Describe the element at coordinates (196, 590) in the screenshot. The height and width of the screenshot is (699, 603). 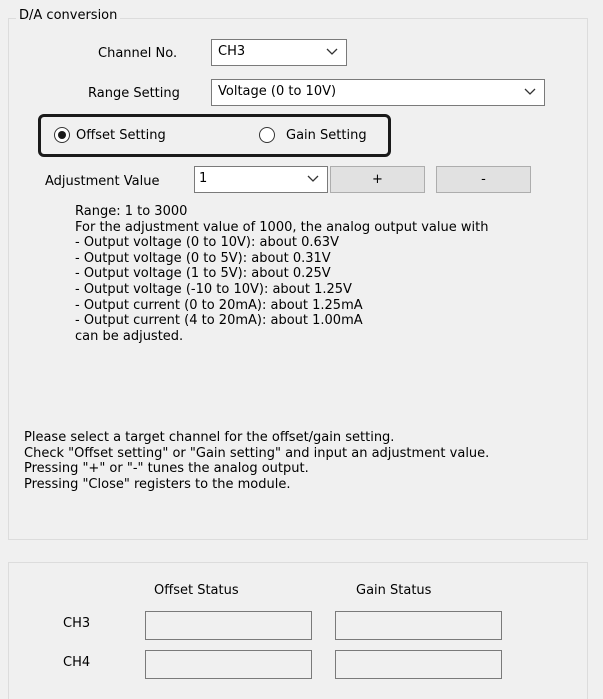
I see `offset-status-header: Offset Status` at that location.